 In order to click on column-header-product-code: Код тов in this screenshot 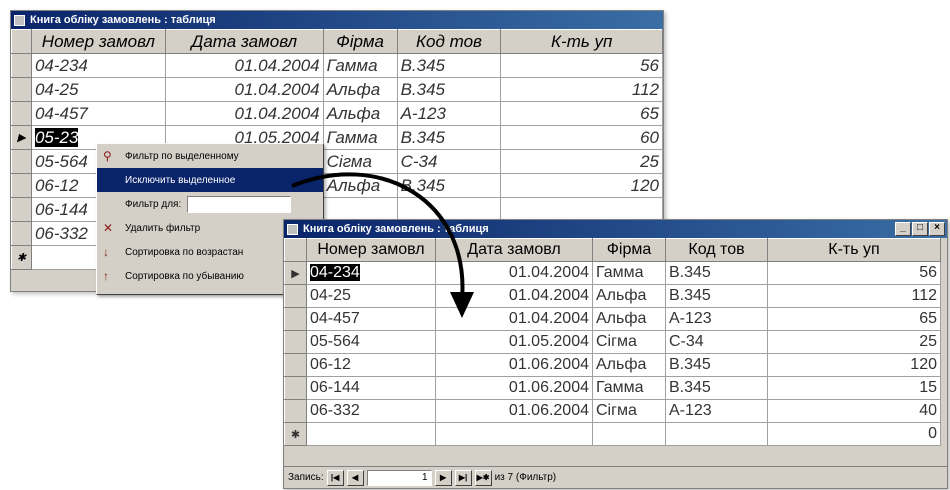, I will do `click(716, 250)`.